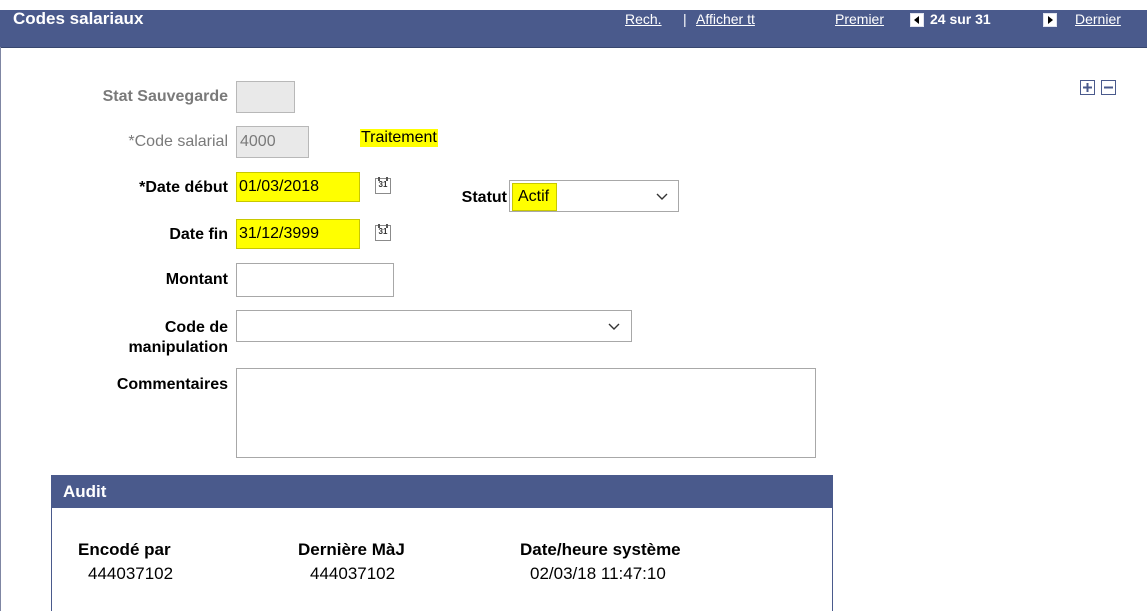 This screenshot has width=1147, height=611. Describe the element at coordinates (298, 187) in the screenshot. I see `start-date-field: 01/03/2018` at that location.